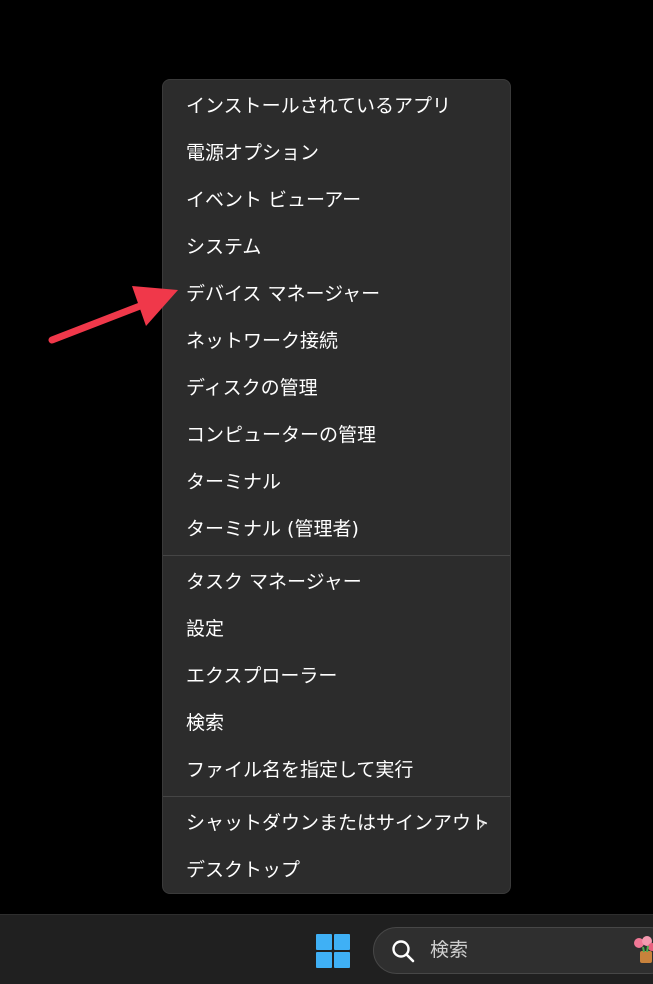 This screenshot has width=653, height=984. I want to click on taskbar-search-box: 検索, so click(513, 950).